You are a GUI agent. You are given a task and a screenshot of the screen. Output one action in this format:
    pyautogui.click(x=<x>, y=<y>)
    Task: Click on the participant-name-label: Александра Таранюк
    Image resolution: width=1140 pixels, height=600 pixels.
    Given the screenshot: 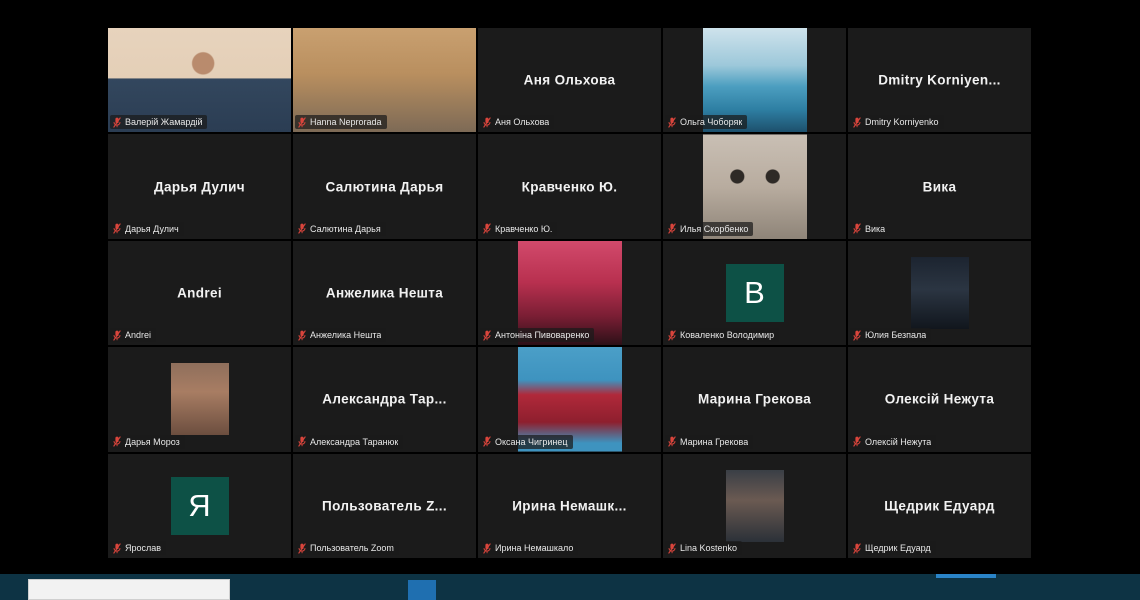 What is the action you would take?
    pyautogui.click(x=354, y=441)
    